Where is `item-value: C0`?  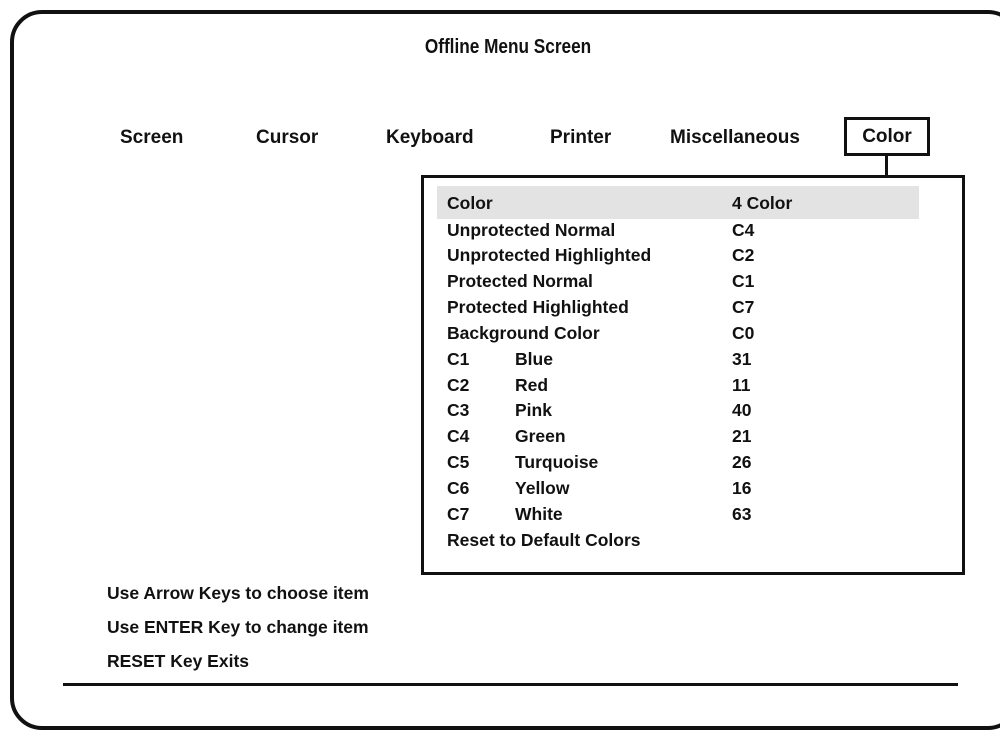 item-value: C0 is located at coordinates (743, 333).